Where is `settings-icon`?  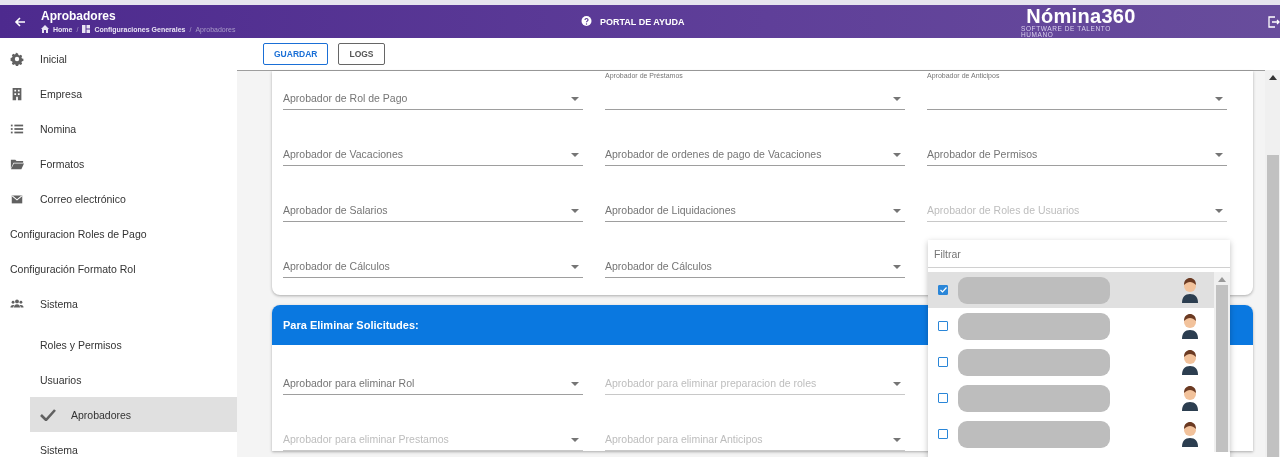 settings-icon is located at coordinates (17, 58).